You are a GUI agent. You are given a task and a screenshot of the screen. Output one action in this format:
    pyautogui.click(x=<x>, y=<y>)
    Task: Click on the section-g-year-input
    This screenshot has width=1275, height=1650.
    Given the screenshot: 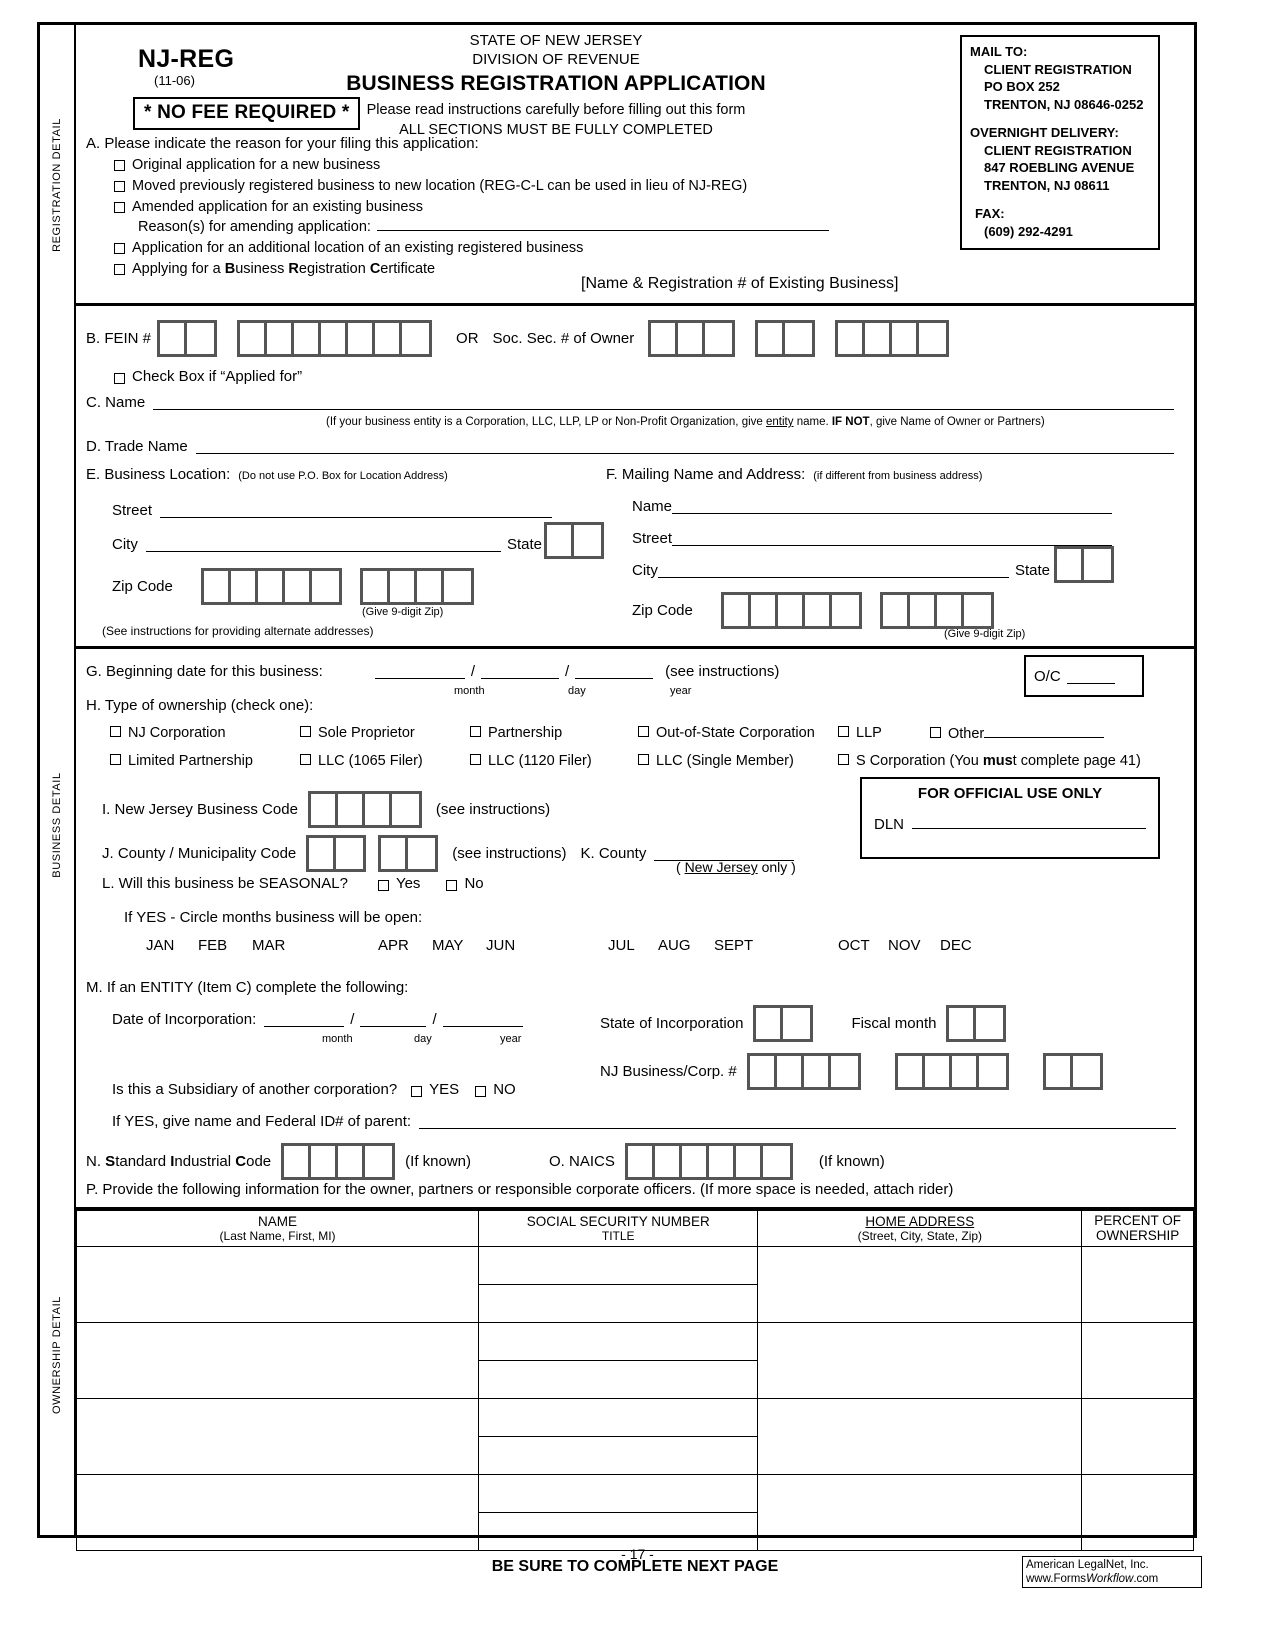 What is the action you would take?
    pyautogui.click(x=614, y=671)
    